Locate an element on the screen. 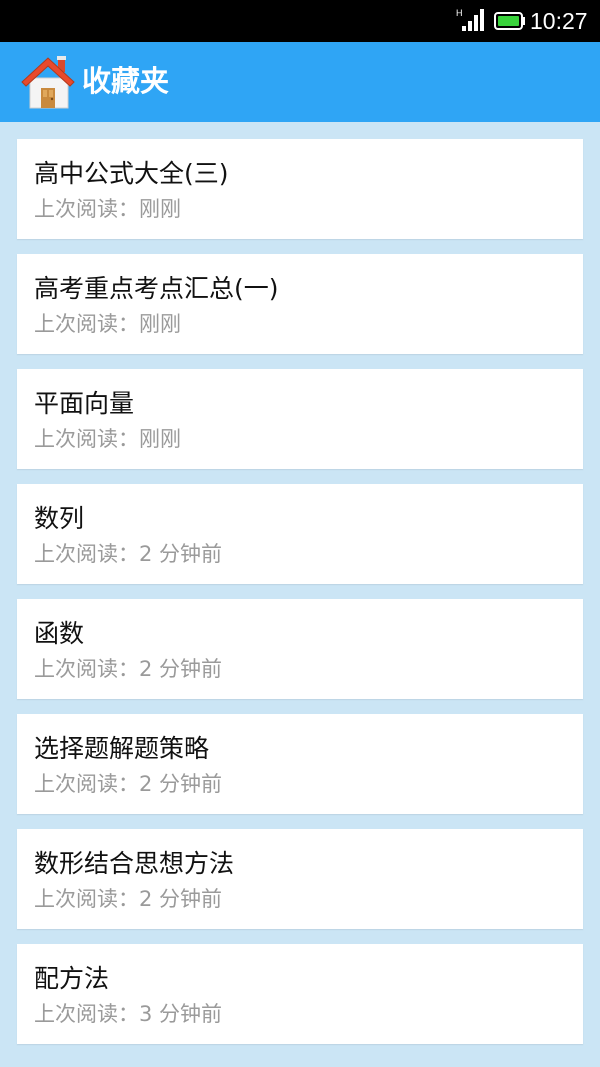 The width and height of the screenshot is (600, 1067). favorite-title: 配方法 is located at coordinates (72, 978).